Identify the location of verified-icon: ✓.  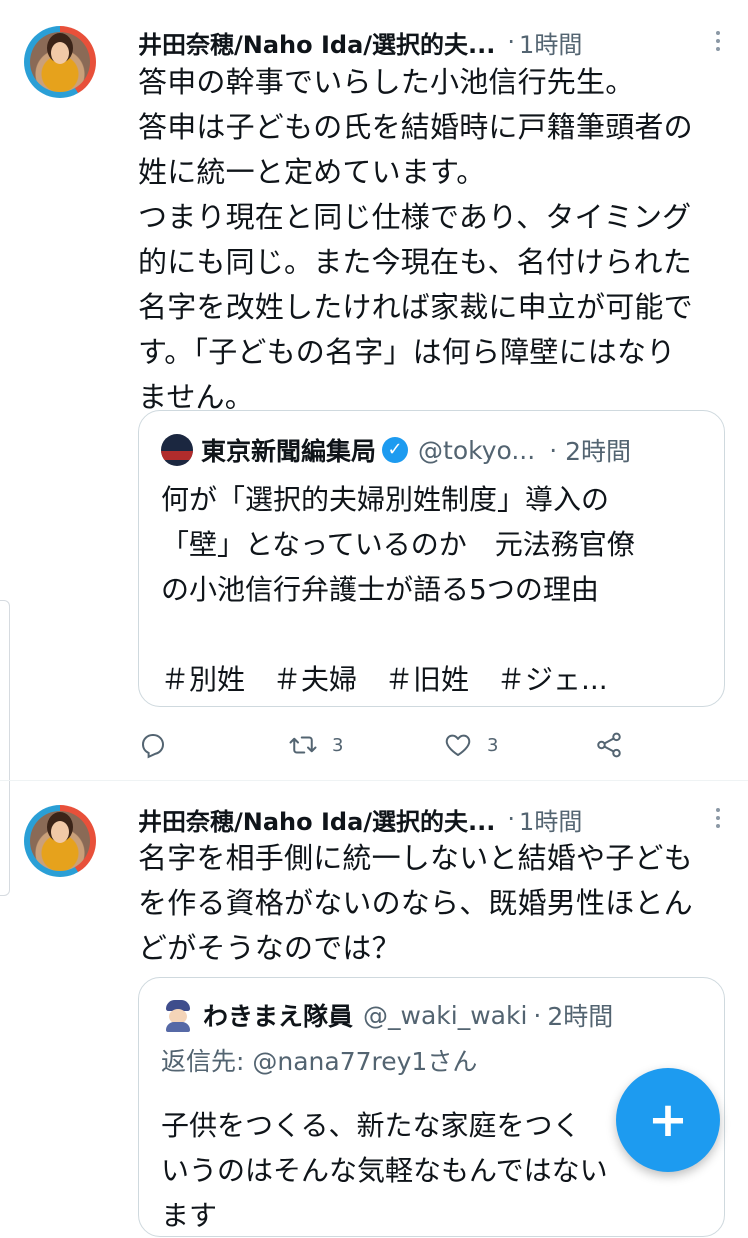
(395, 450).